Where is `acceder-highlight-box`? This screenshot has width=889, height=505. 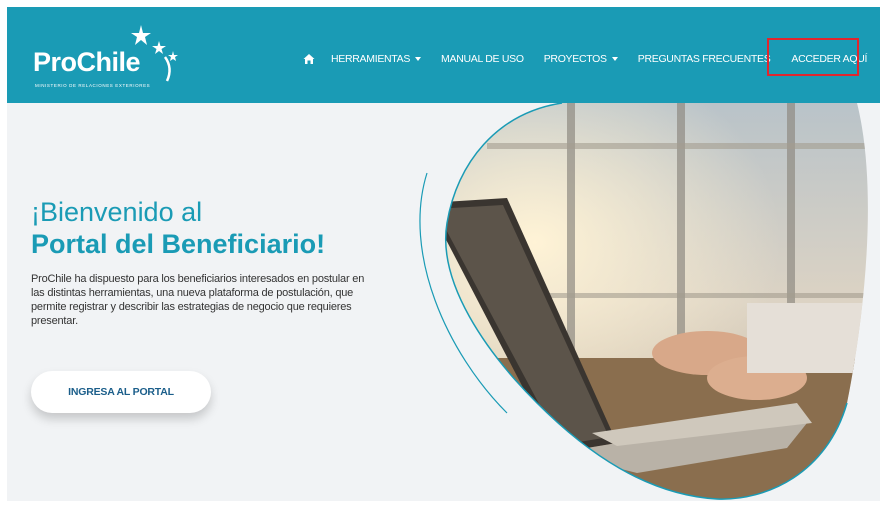
acceder-highlight-box is located at coordinates (813, 57).